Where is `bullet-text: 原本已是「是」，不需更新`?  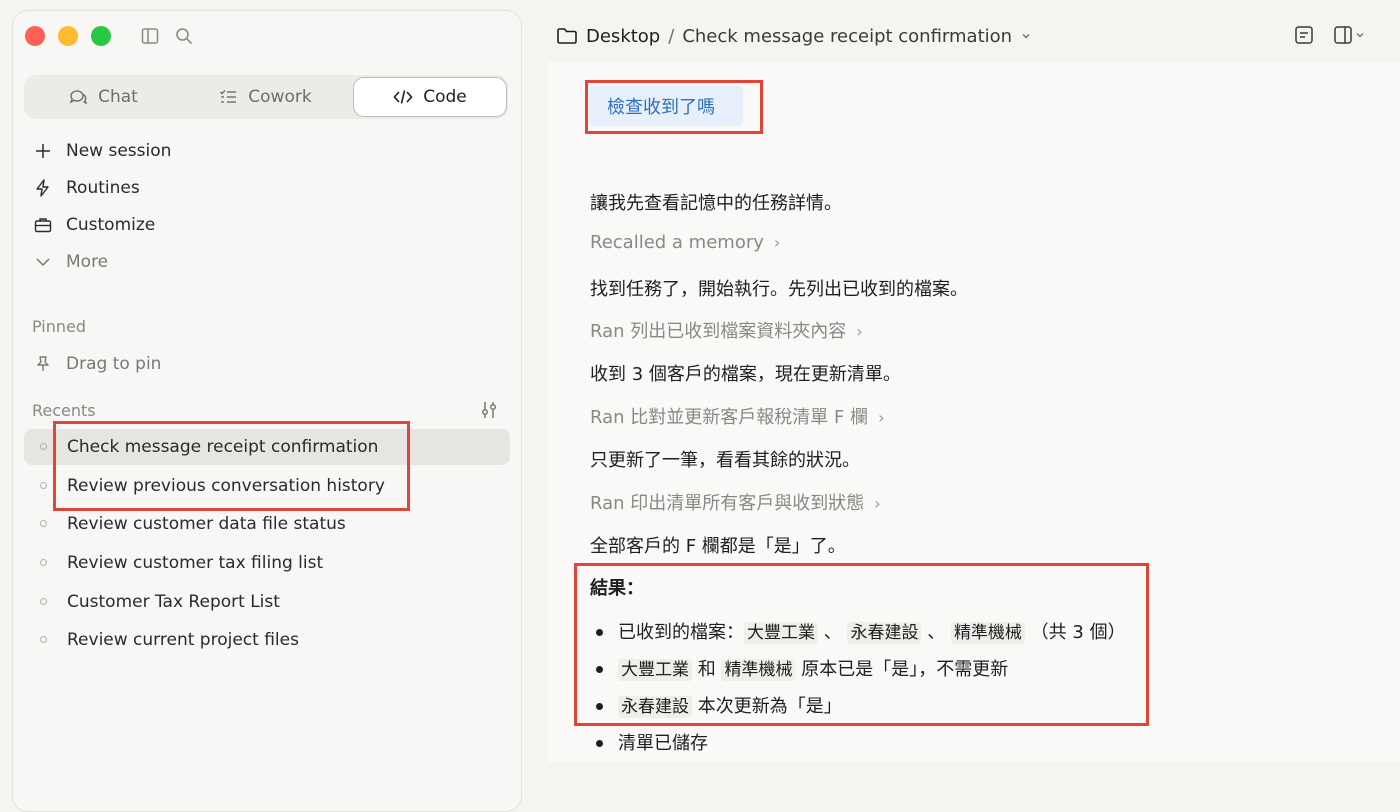 bullet-text: 原本已是「是」，不需更新 is located at coordinates (905, 669).